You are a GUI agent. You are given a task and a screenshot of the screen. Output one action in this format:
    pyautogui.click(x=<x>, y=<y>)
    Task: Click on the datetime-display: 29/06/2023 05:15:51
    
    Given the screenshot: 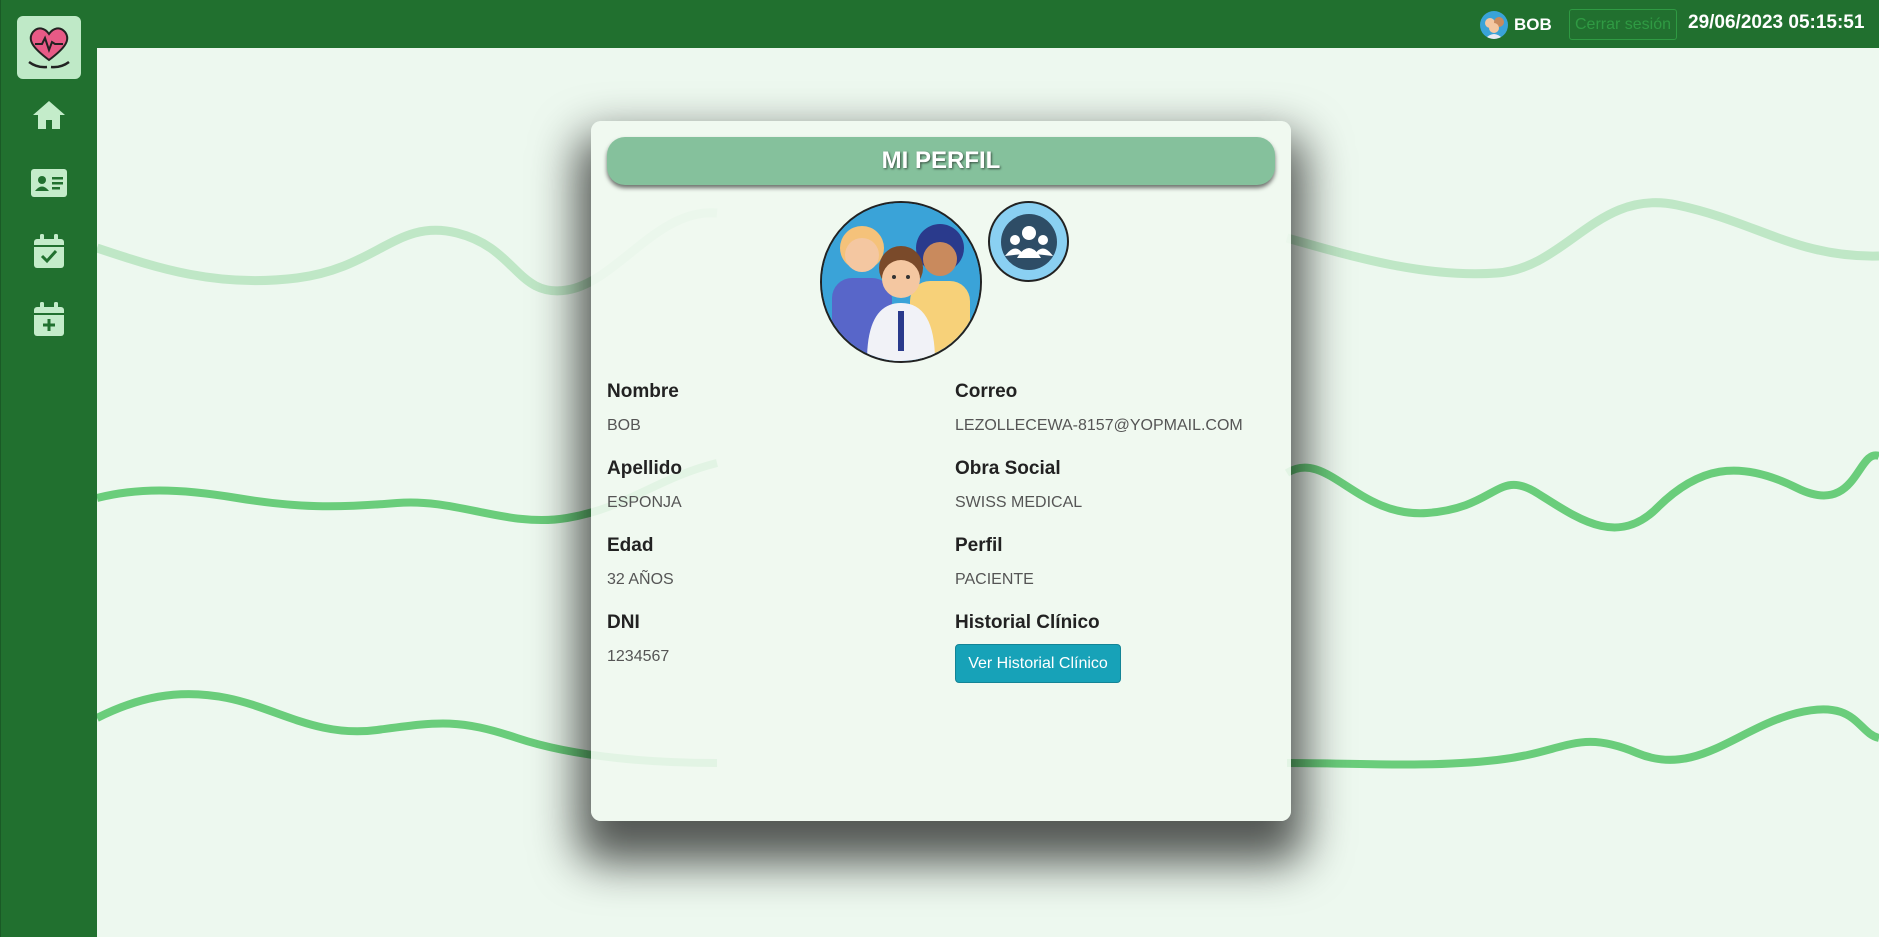 What is the action you would take?
    pyautogui.click(x=1776, y=22)
    